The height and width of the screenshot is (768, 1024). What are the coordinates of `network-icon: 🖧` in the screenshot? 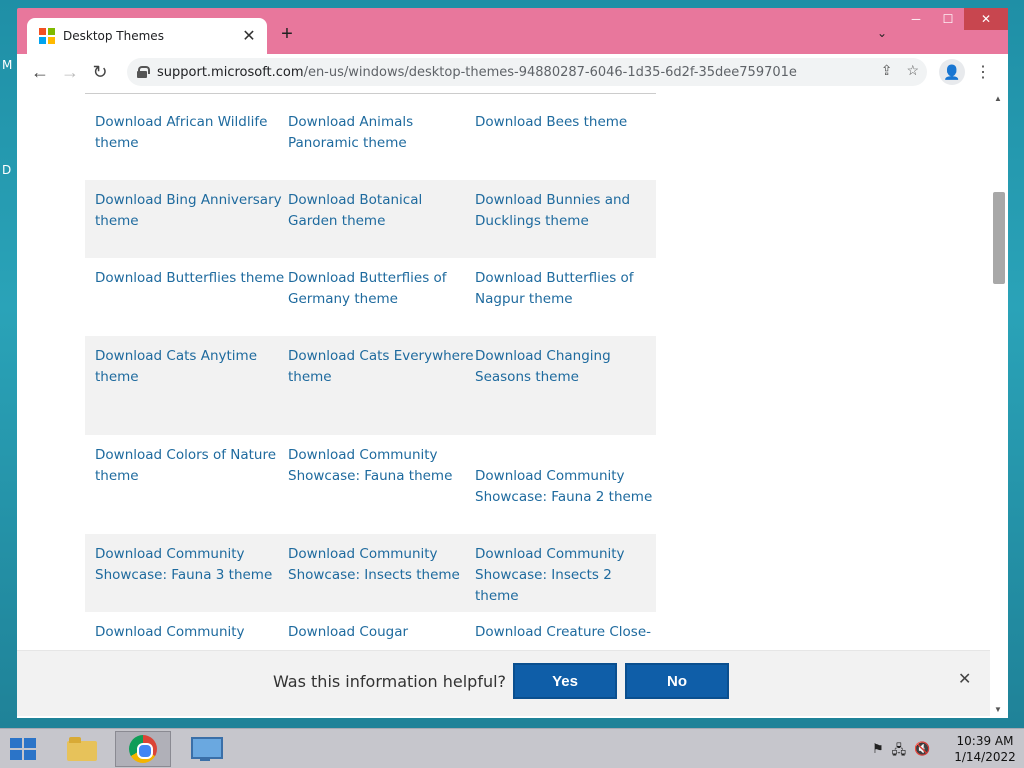 It's located at (899, 752).